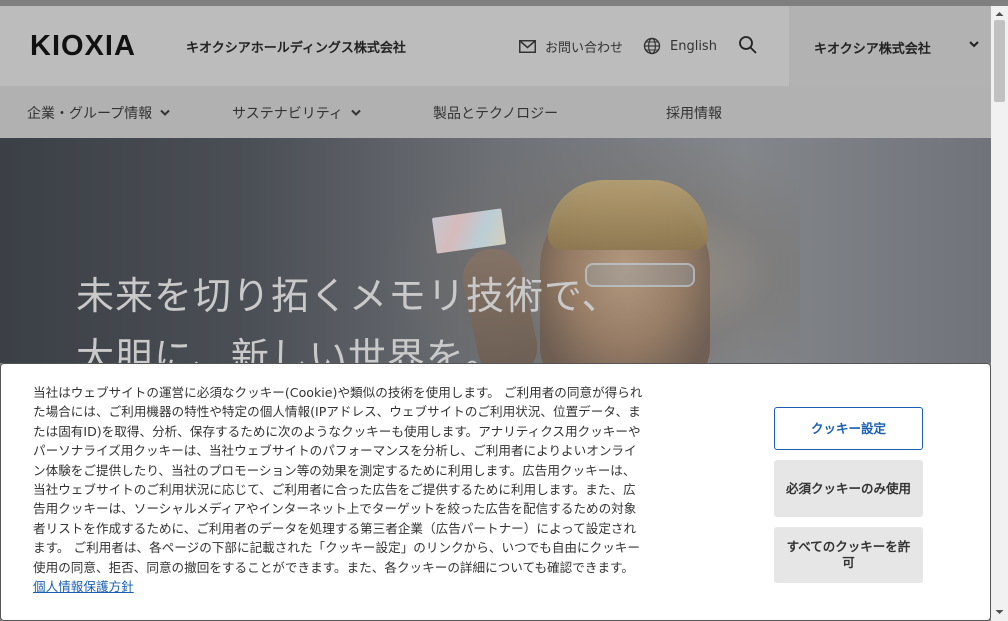 The image size is (1008, 621). What do you see at coordinates (296, 46) in the screenshot?
I see `holdings-name: キオクシアホールディングス株式会社` at bounding box center [296, 46].